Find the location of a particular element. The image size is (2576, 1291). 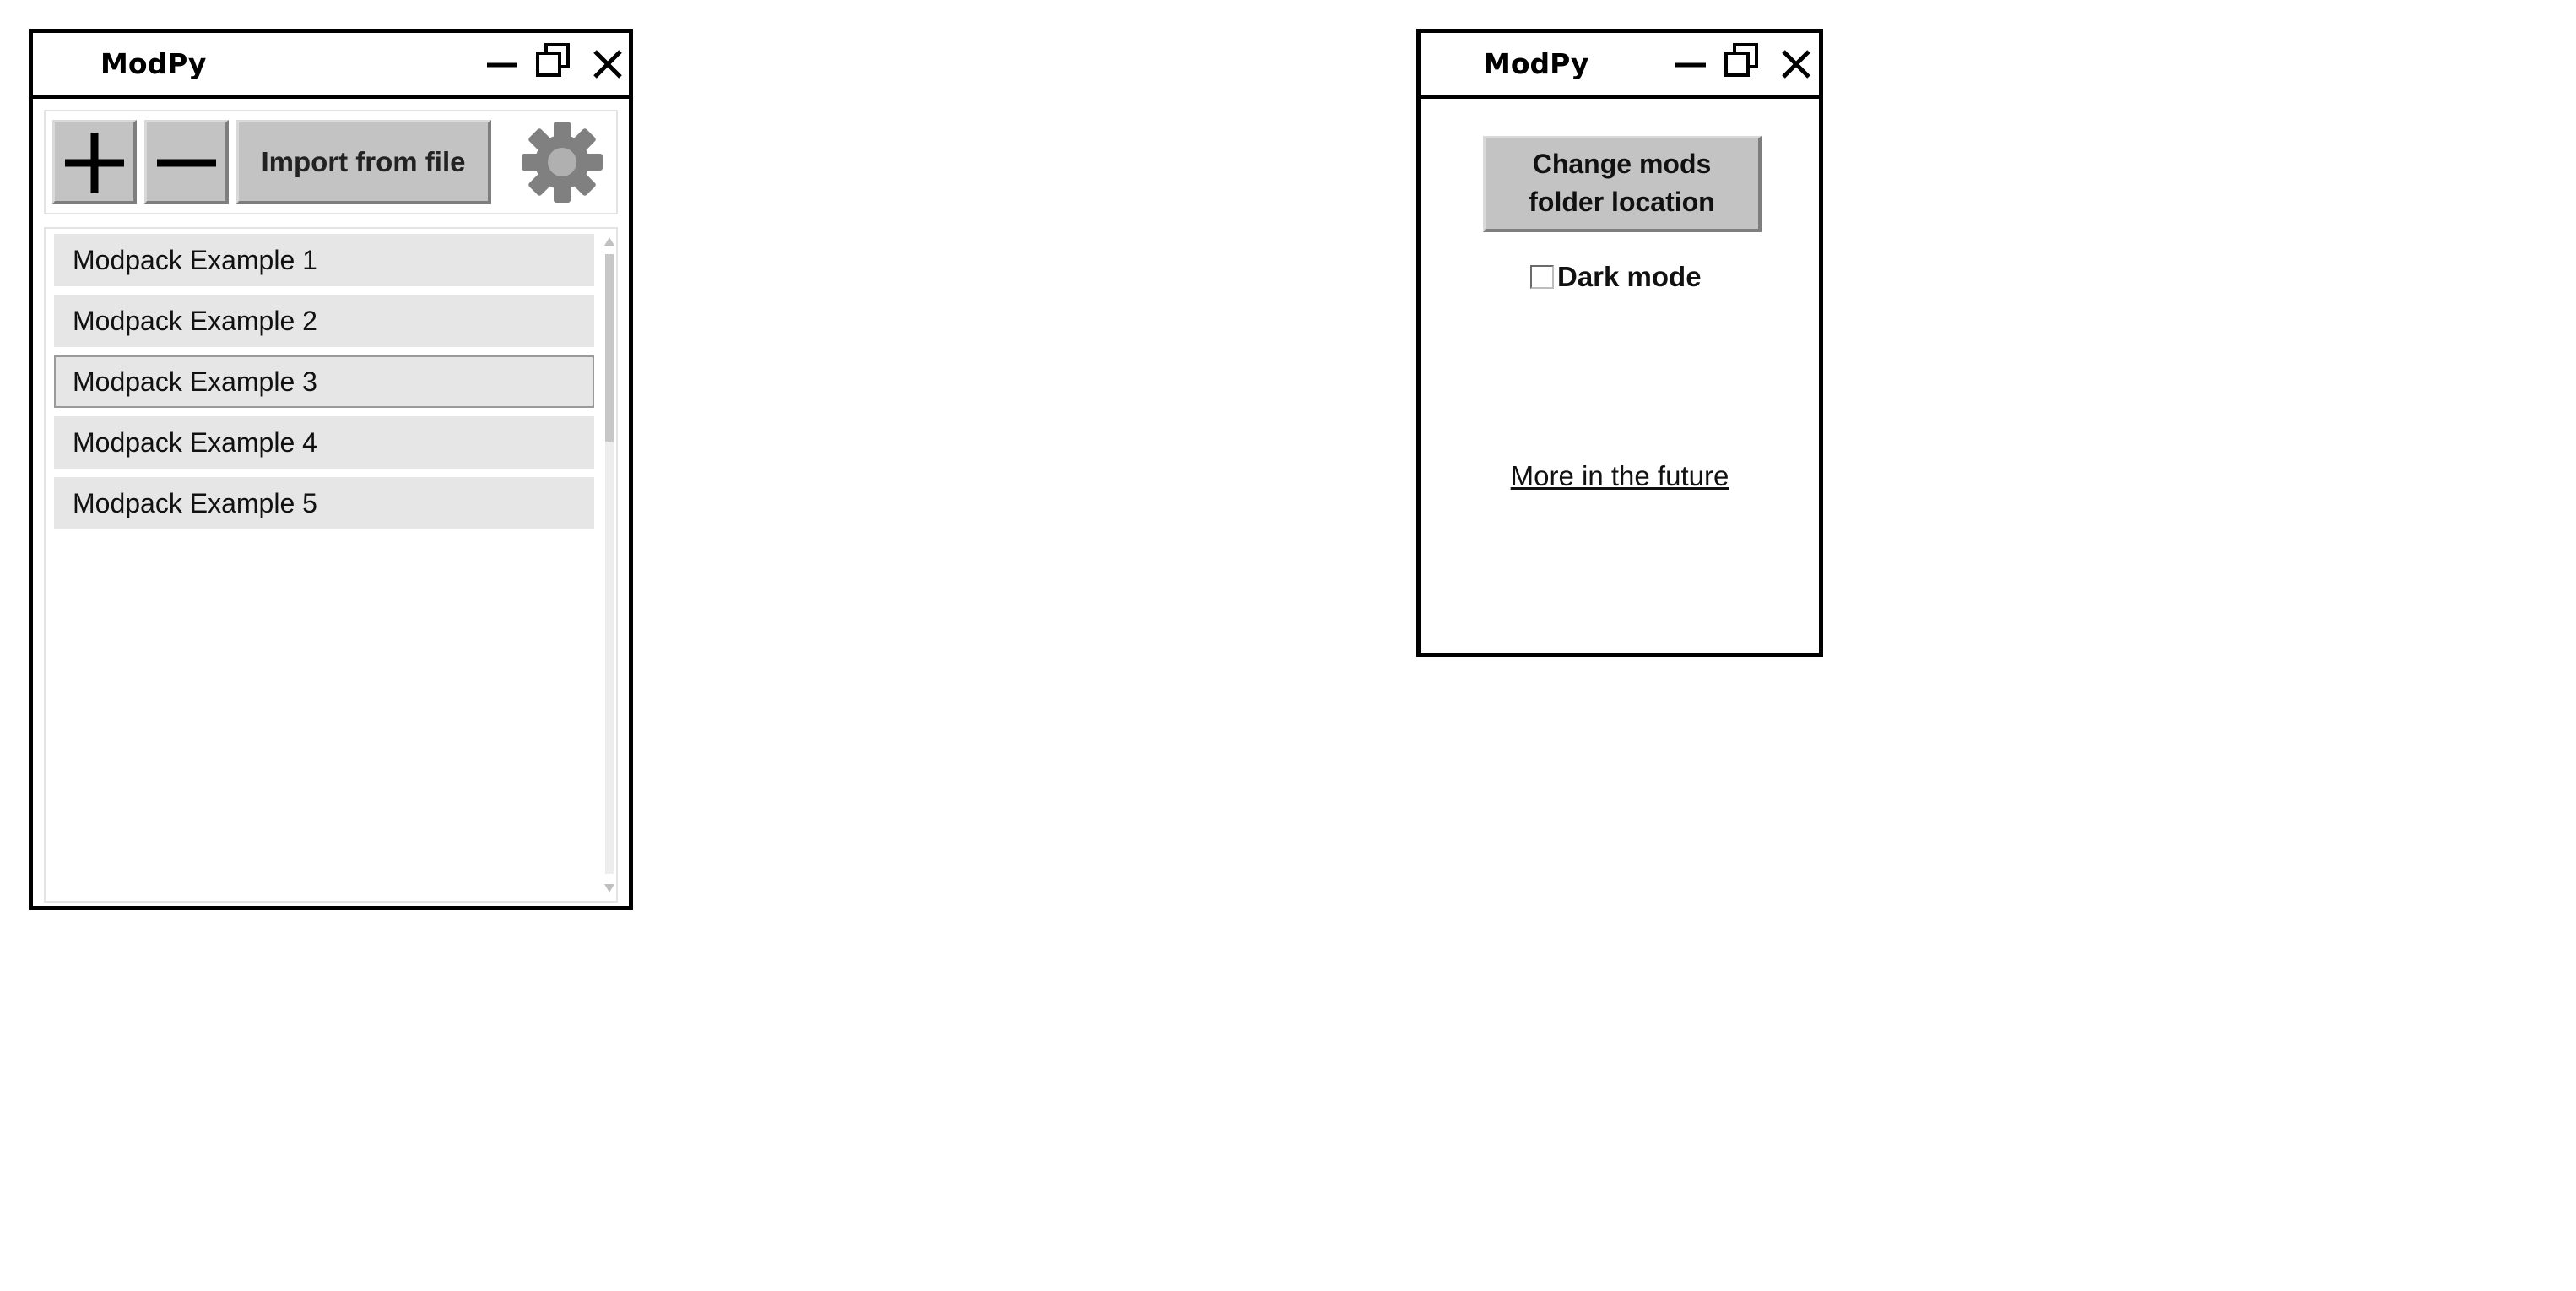

remove-modpack-button is located at coordinates (186, 162).